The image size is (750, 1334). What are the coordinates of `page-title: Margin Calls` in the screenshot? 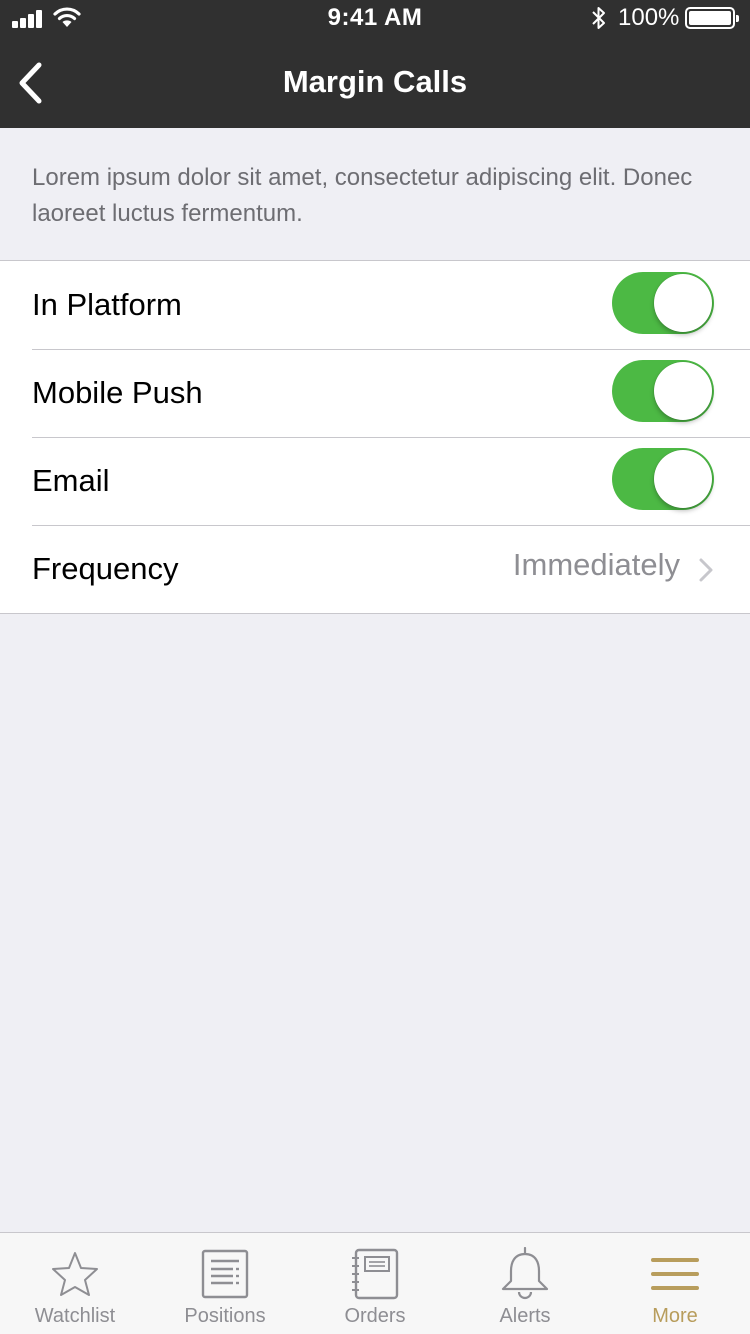 It's located at (375, 81).